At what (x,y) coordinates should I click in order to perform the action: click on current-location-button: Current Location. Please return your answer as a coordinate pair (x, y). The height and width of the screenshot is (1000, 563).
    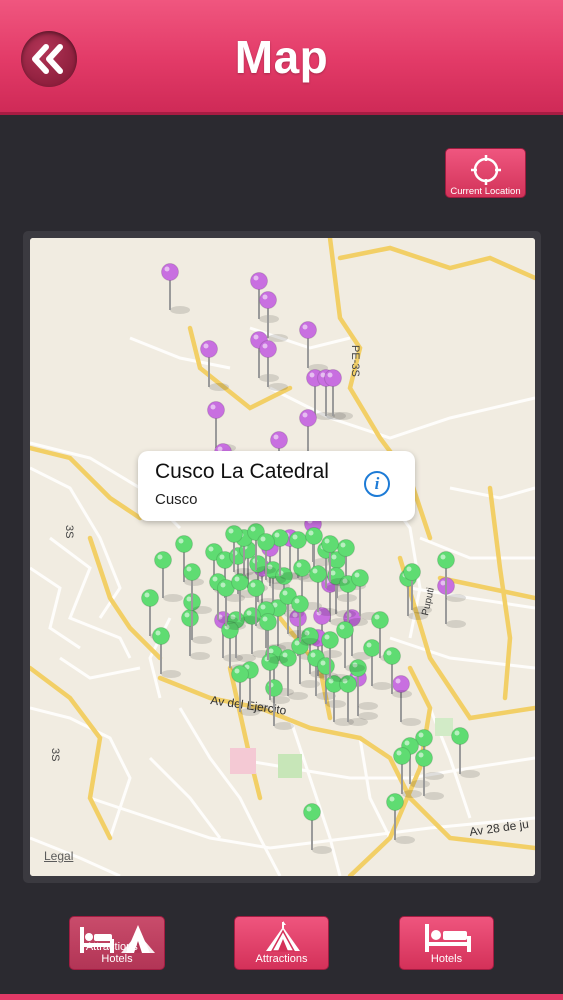
    Looking at the image, I should click on (485, 173).